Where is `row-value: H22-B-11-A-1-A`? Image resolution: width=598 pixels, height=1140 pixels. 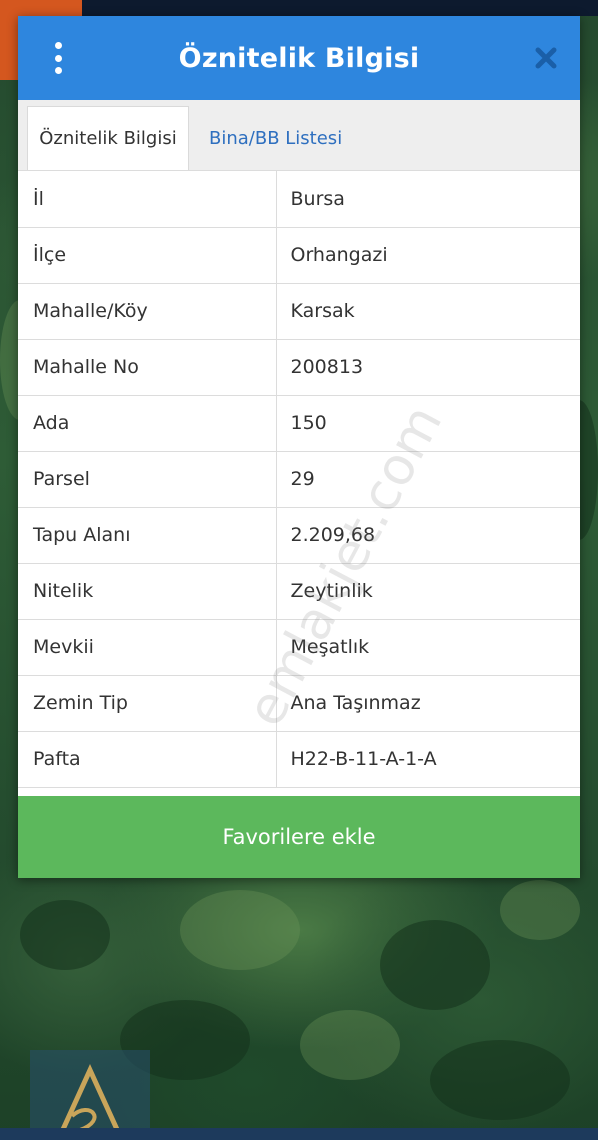
row-value: H22-B-11-A-1-A is located at coordinates (428, 759).